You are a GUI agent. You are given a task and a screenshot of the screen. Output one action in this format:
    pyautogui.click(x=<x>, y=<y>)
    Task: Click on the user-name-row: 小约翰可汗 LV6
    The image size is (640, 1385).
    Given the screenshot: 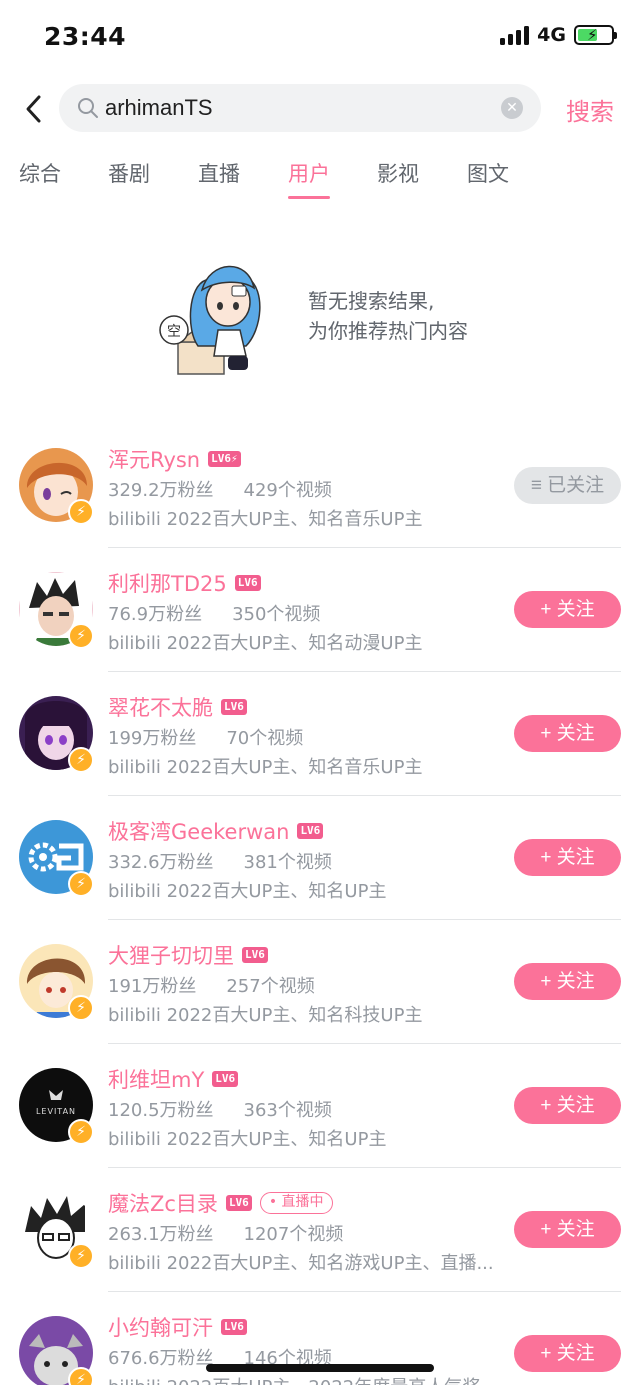 What is the action you would take?
    pyautogui.click(x=177, y=1327)
    